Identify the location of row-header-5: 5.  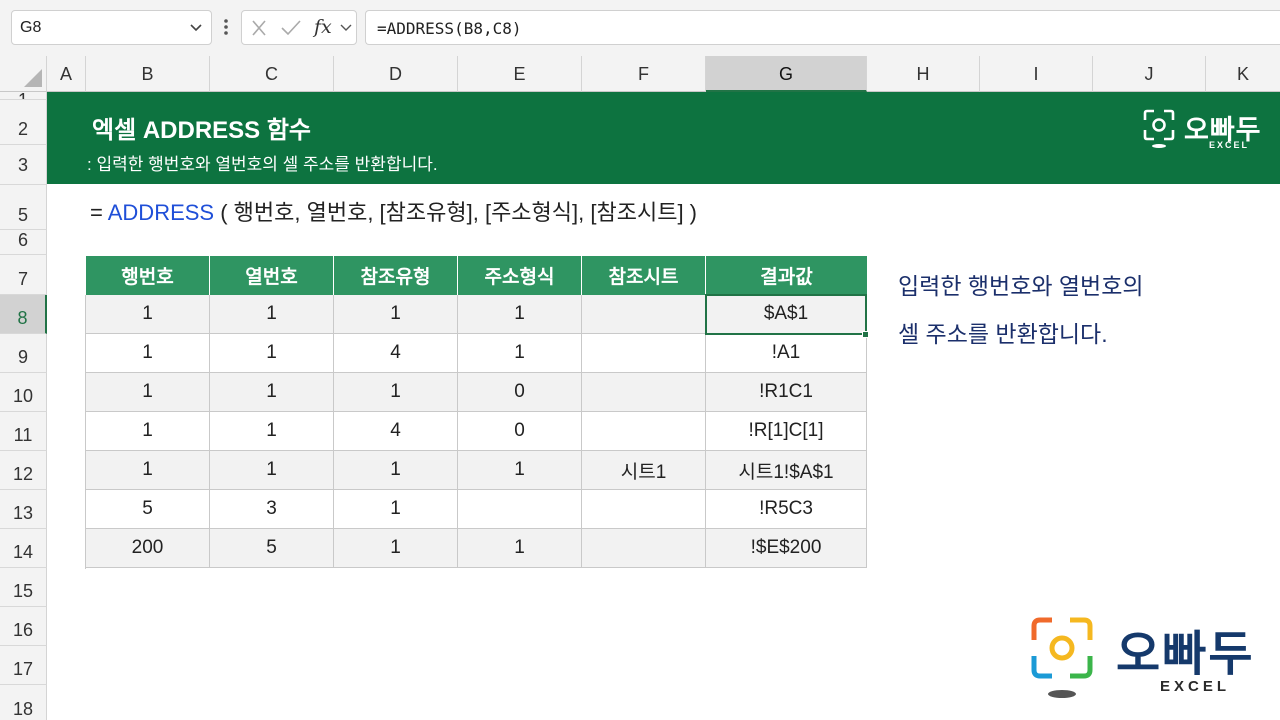
(23, 207).